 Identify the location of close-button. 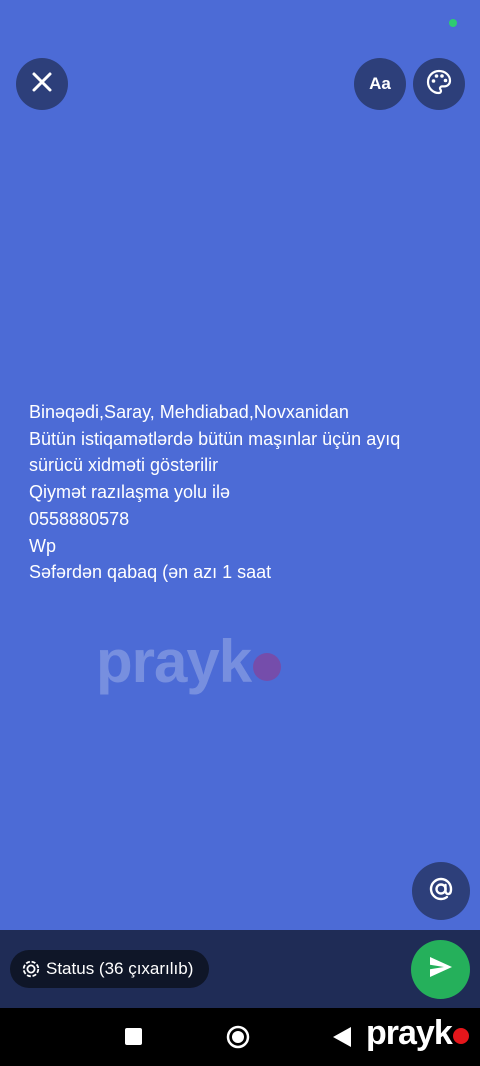
(42, 84).